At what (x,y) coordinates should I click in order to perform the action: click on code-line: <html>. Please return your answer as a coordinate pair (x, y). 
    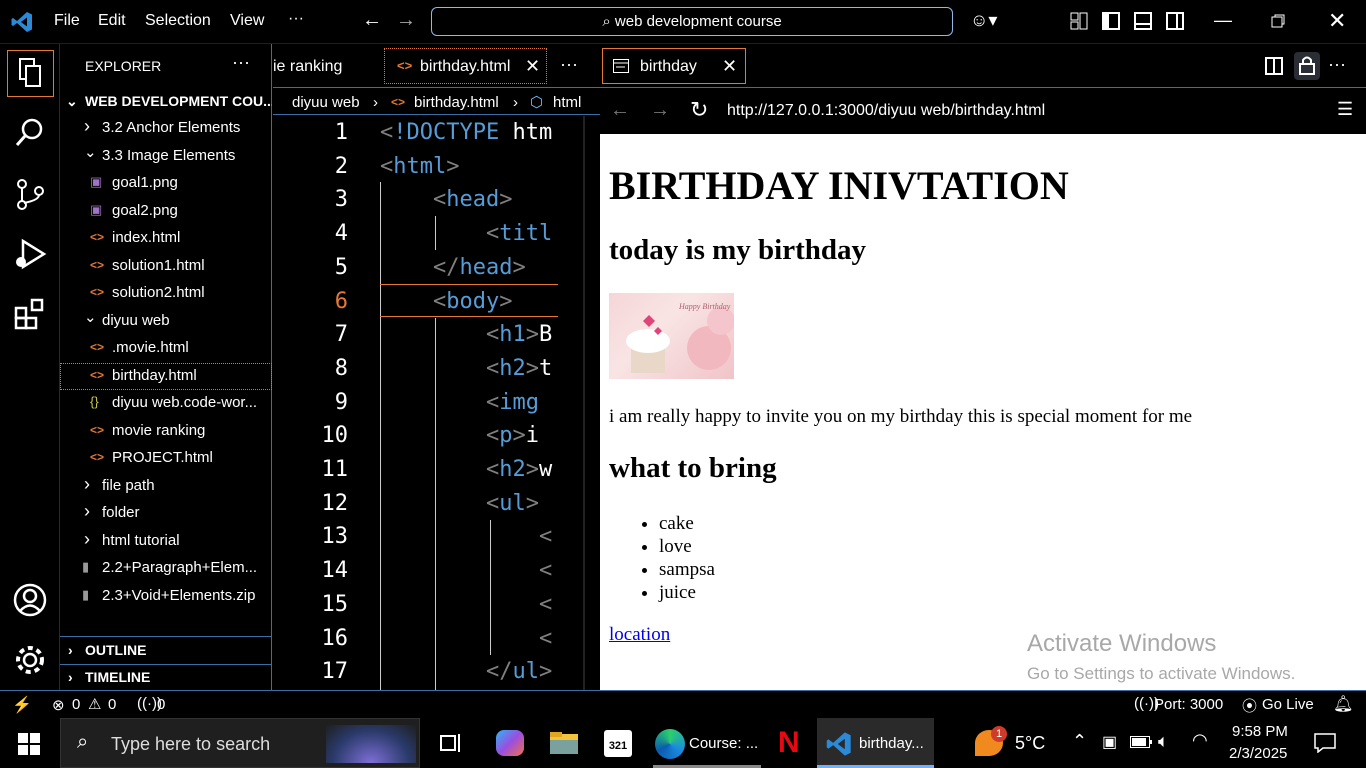
    Looking at the image, I should click on (470, 166).